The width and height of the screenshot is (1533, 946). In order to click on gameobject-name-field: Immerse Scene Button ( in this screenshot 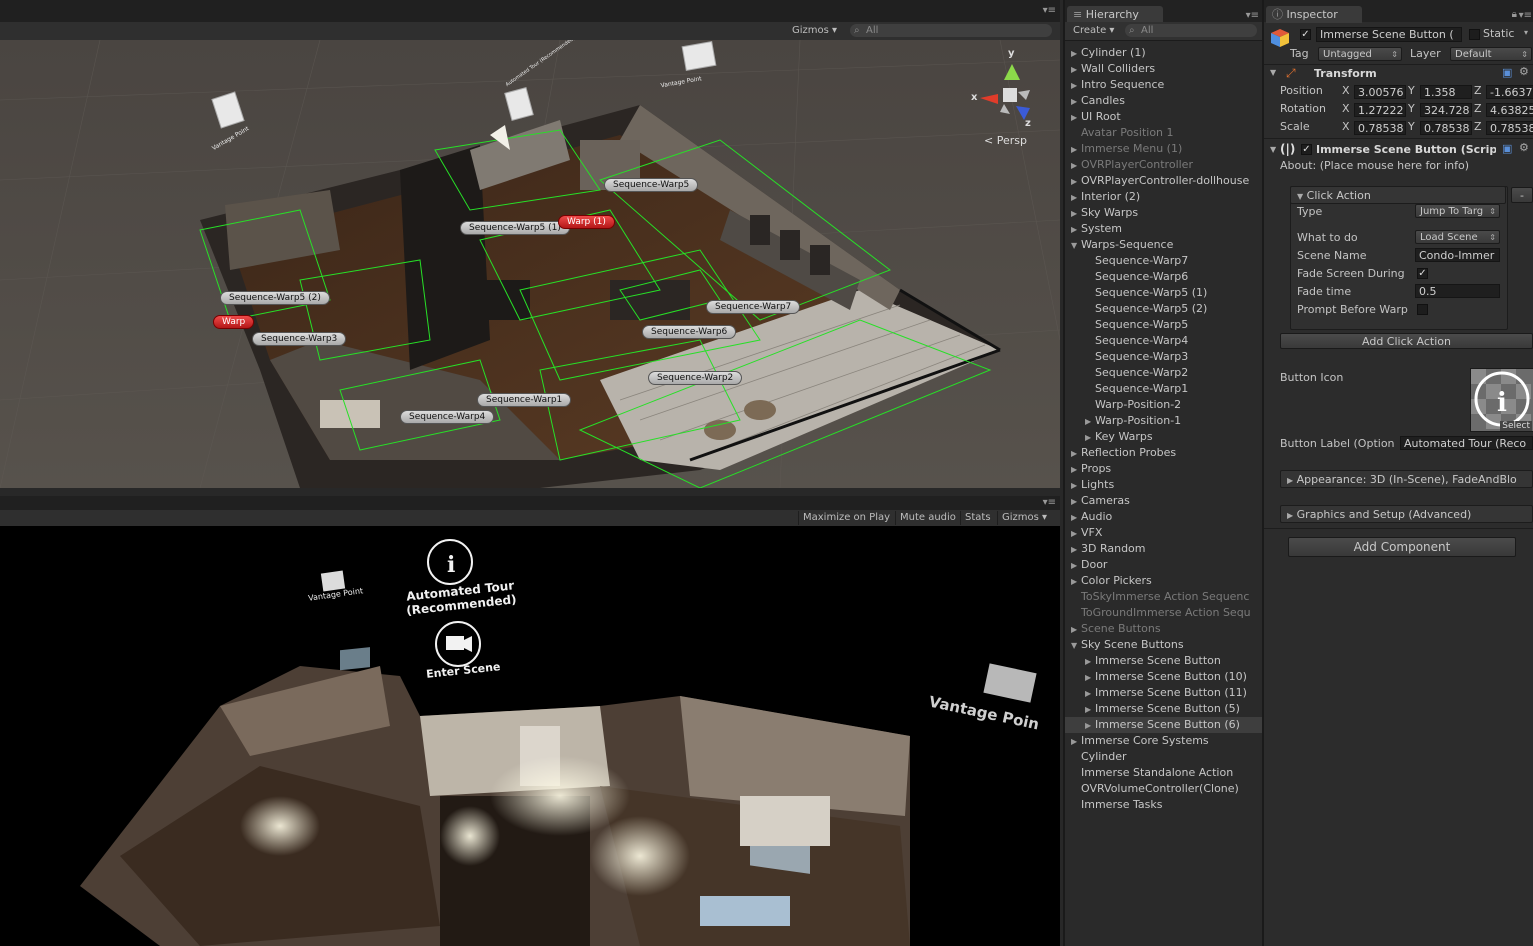, I will do `click(1389, 34)`.